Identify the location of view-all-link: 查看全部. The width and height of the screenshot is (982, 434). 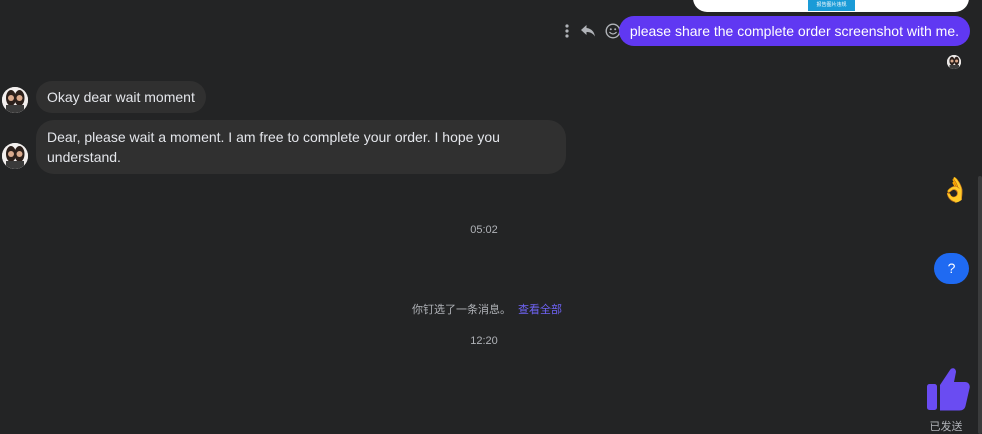
(540, 310).